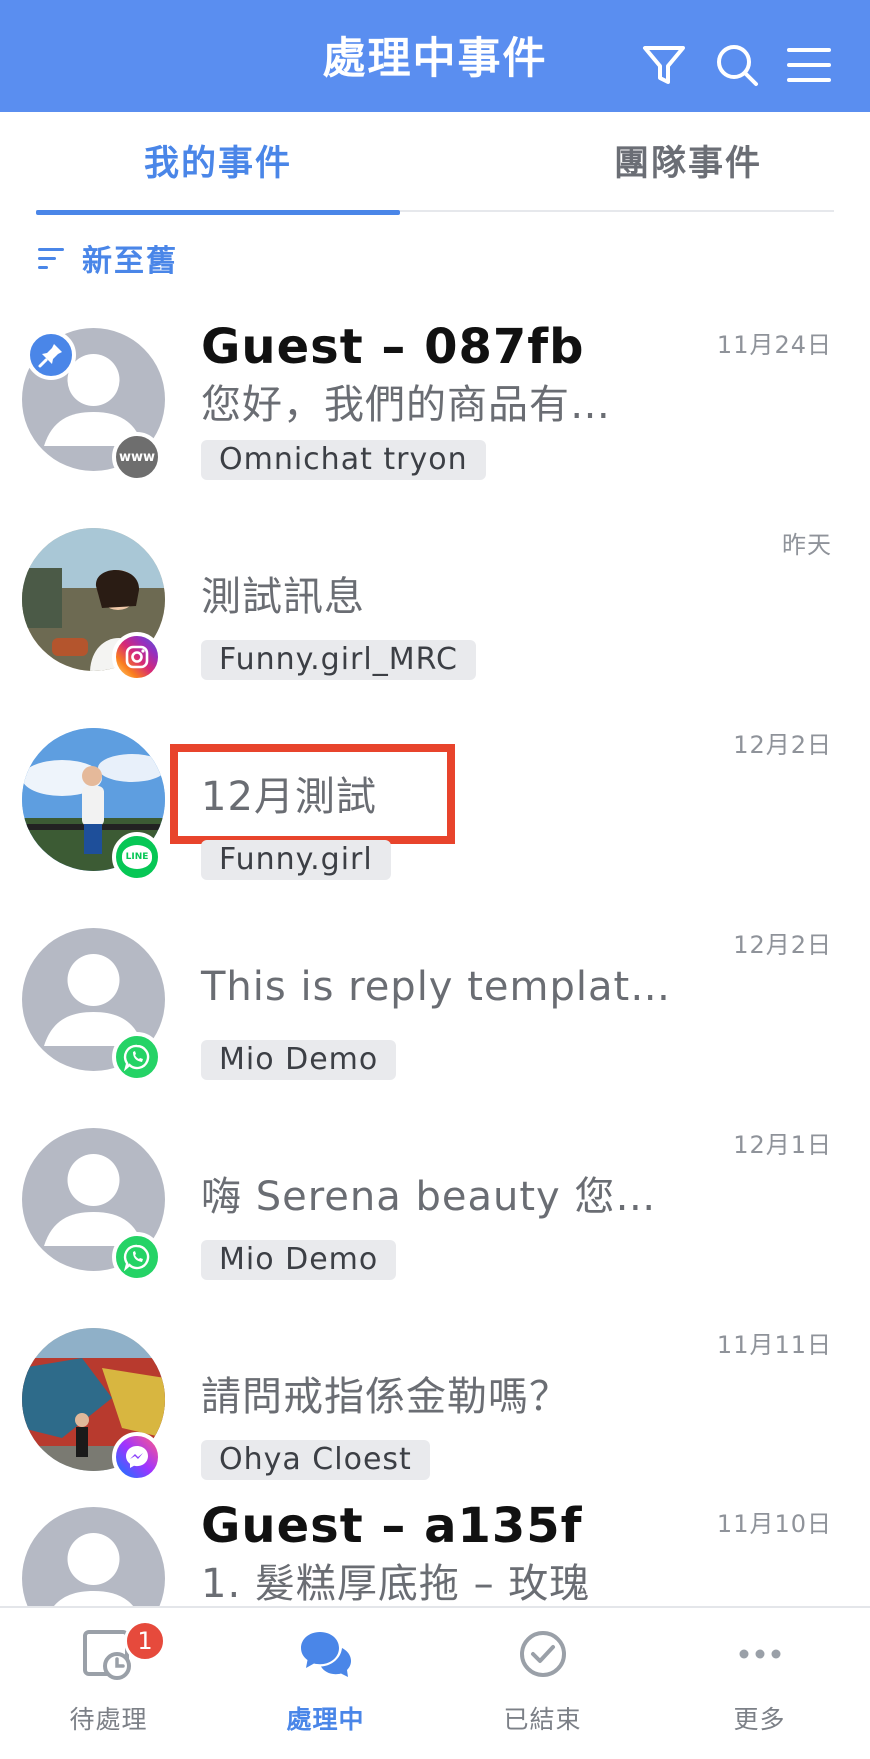 This screenshot has height=1759, width=870. I want to click on sort-label: 新至舊, so click(130, 261).